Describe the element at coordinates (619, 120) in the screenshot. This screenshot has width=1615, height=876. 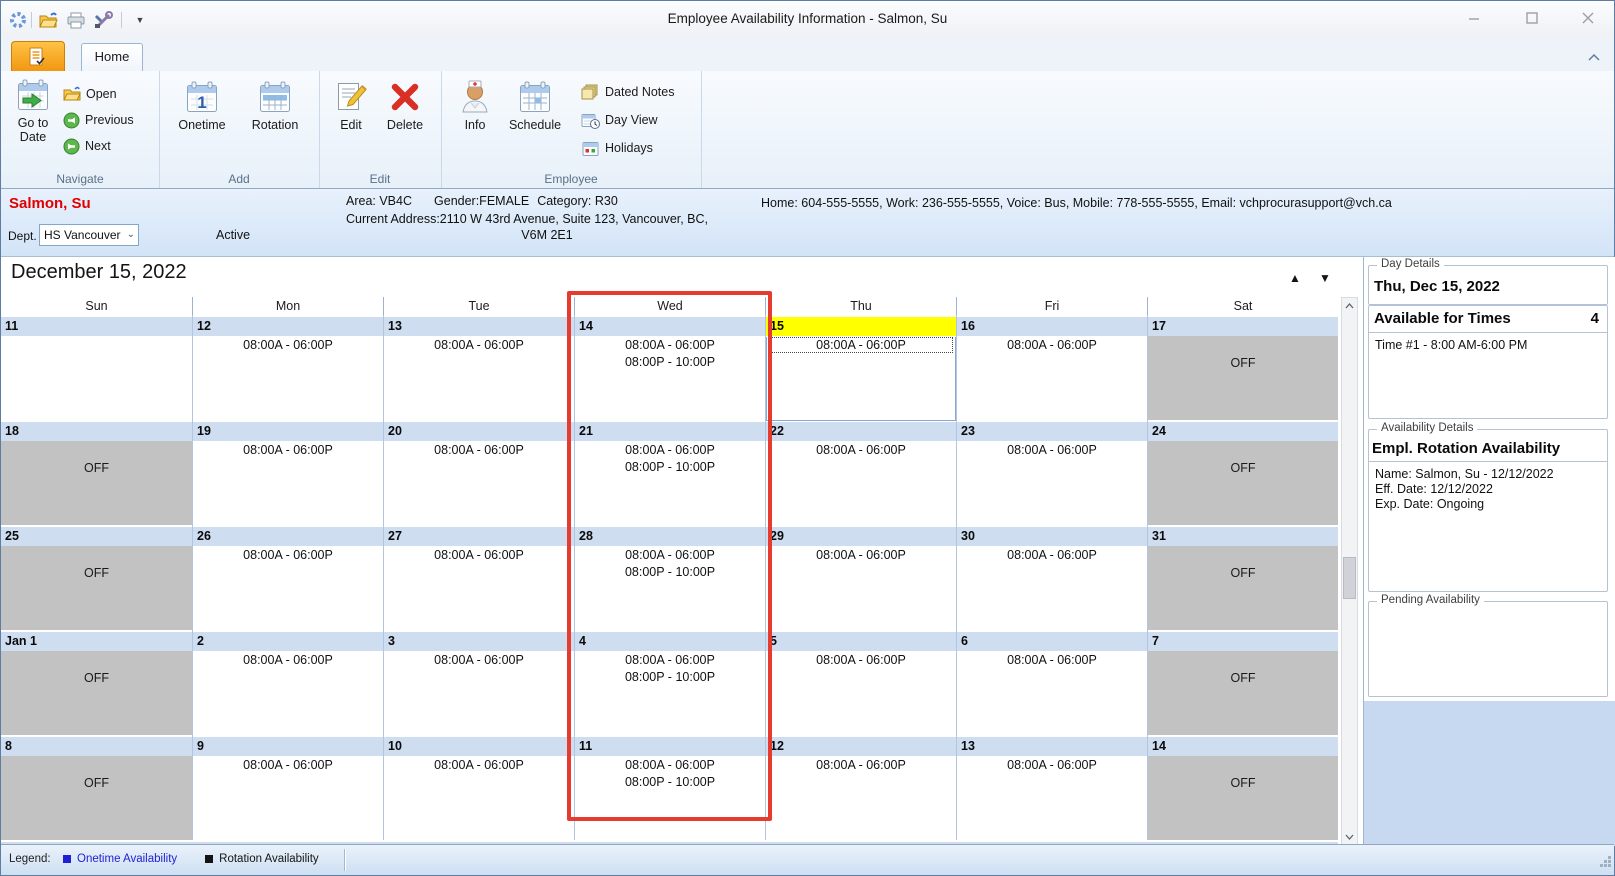
I see `day-view-button: Day View` at that location.